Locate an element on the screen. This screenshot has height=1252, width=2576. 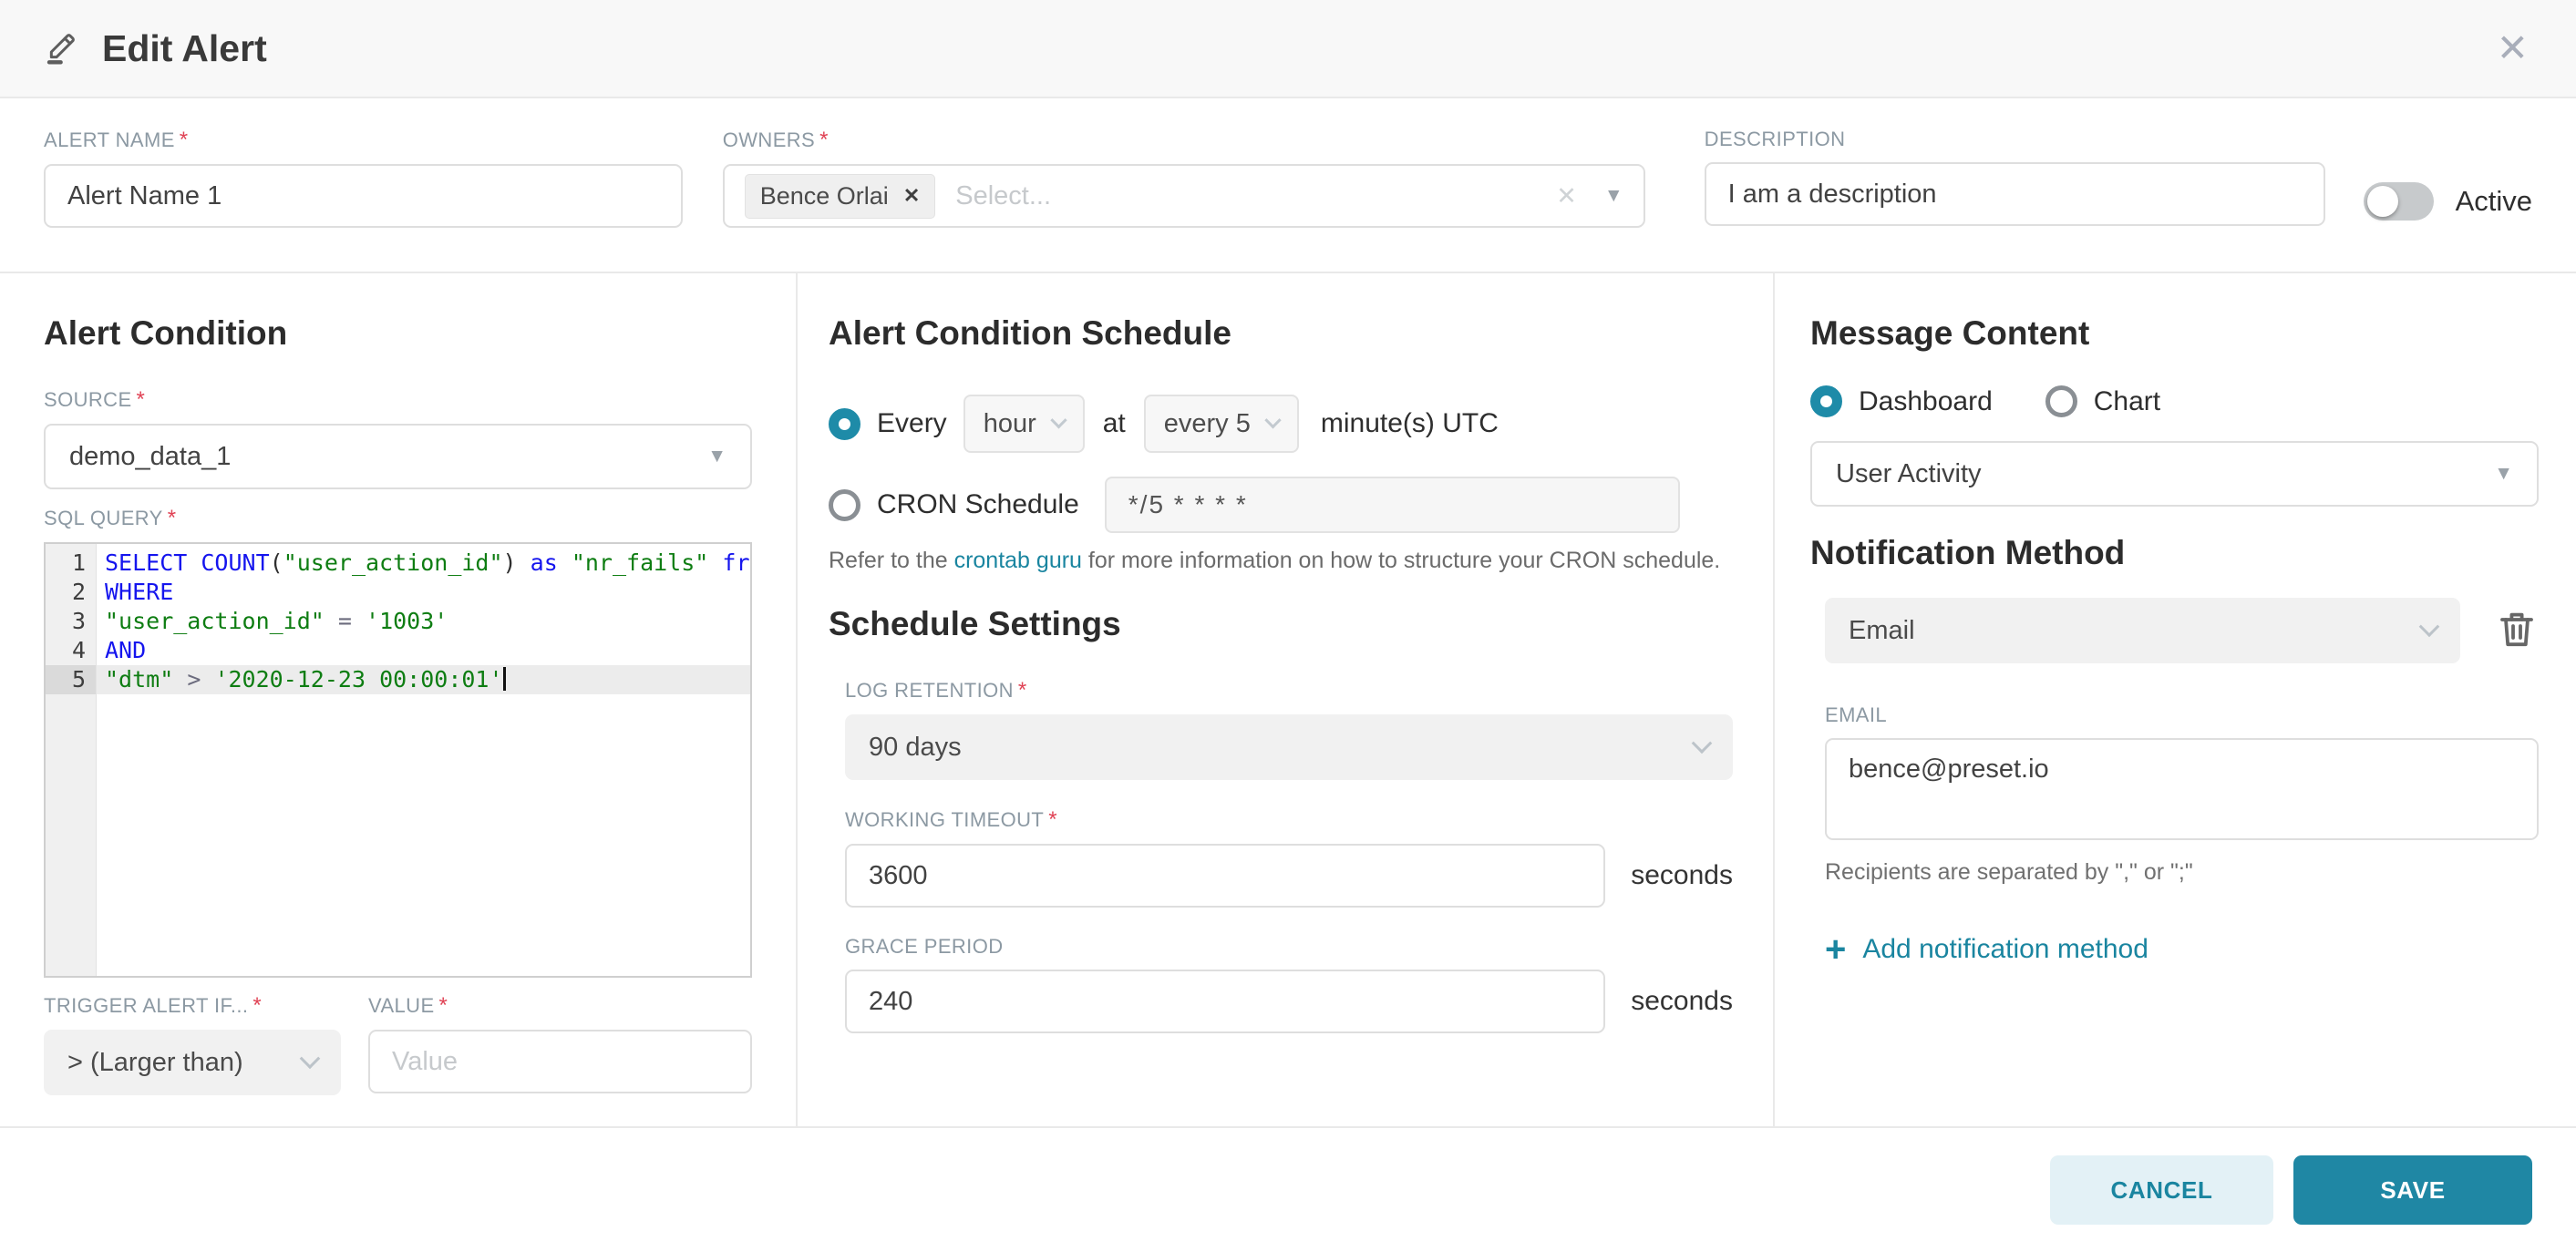
interval-unit-select: hour is located at coordinates (1024, 424).